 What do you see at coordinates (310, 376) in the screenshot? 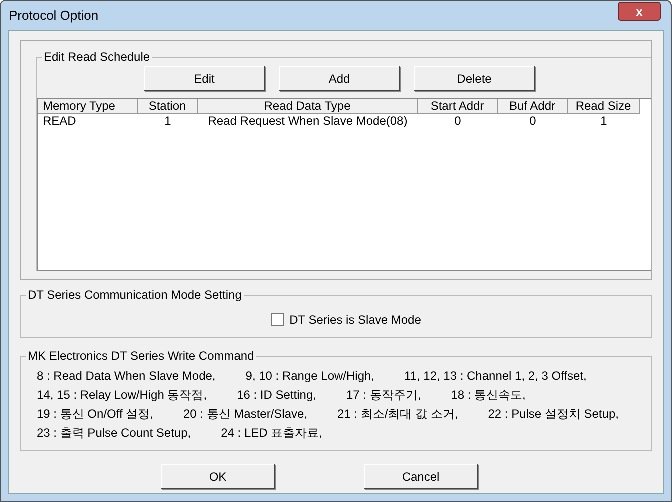
I see `command-text: 9, 10 : Range Low/High,` at bounding box center [310, 376].